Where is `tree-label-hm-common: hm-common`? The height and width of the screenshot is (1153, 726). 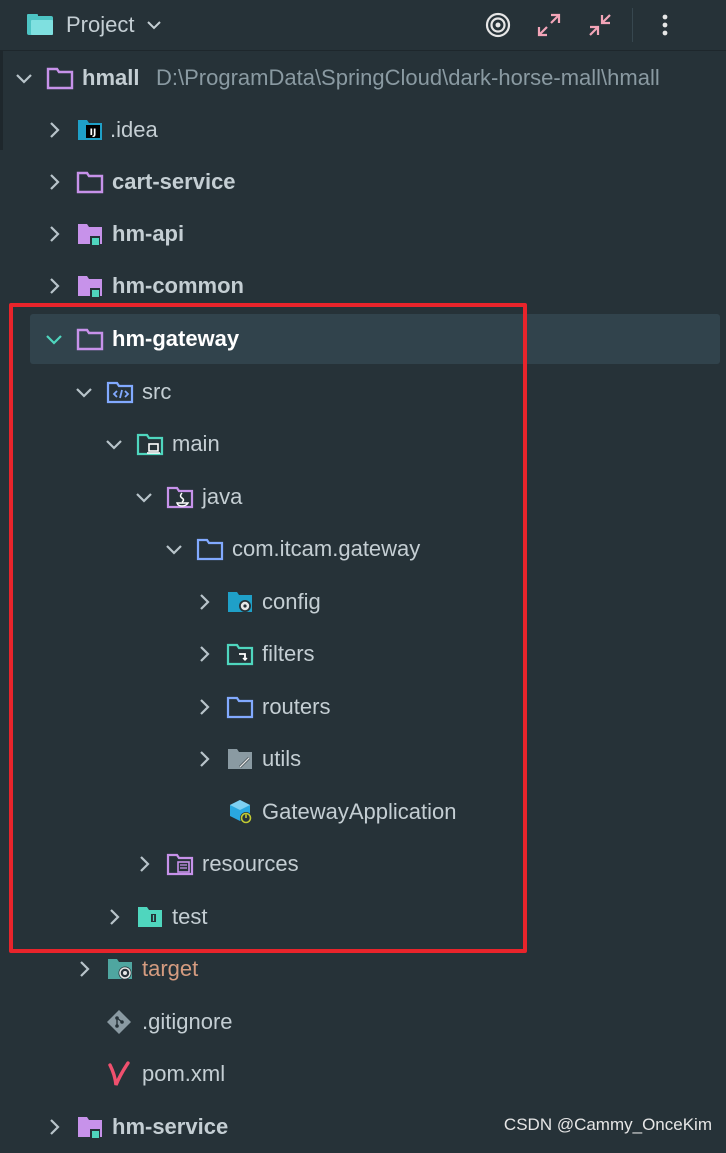
tree-label-hm-common: hm-common is located at coordinates (178, 285).